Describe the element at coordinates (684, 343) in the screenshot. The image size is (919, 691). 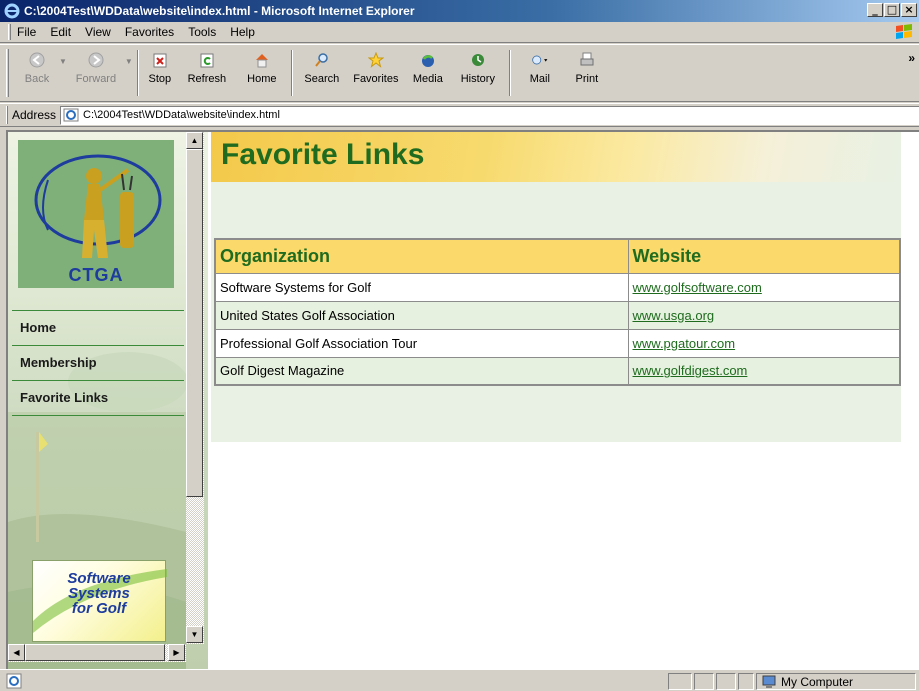
I see `website-link: www.pgatour.com` at that location.